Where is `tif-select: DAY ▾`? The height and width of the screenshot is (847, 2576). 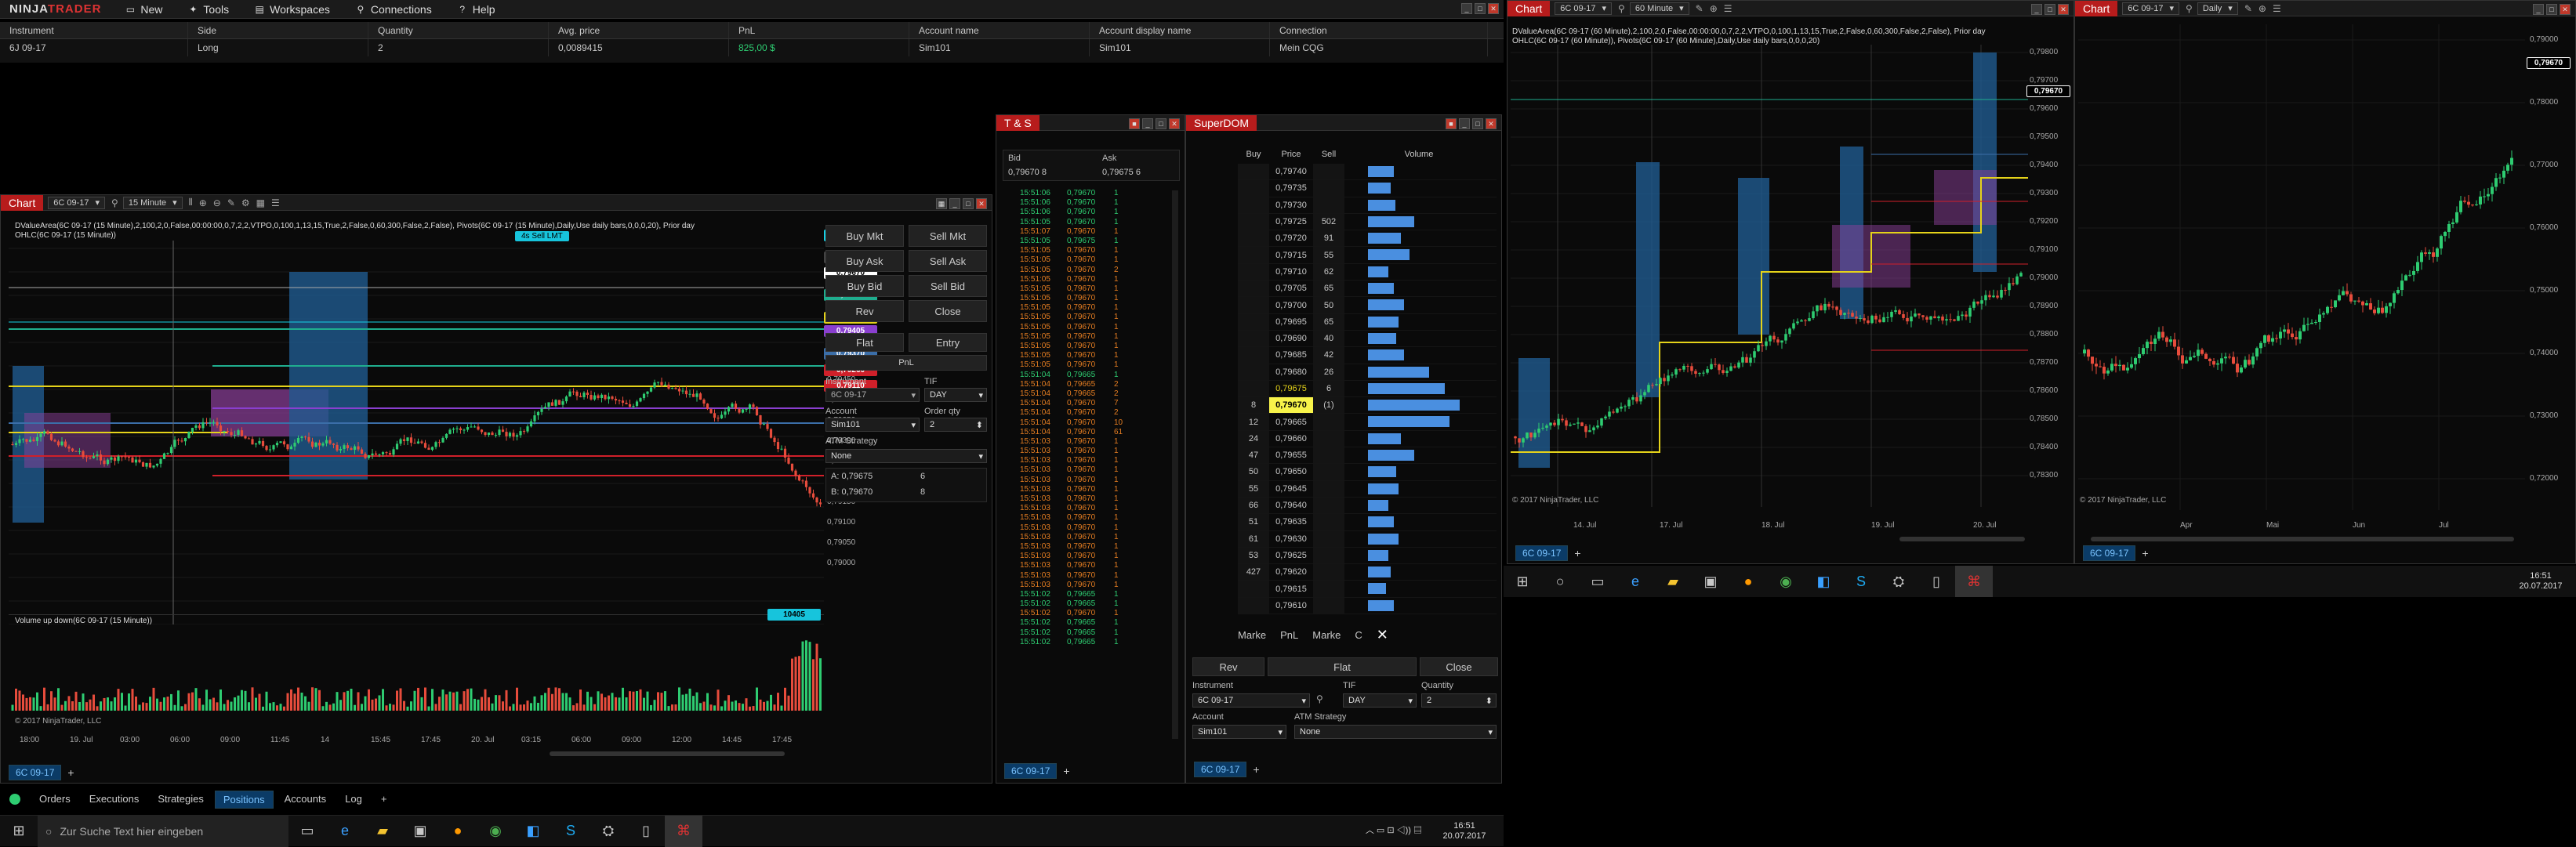 tif-select: DAY ▾ is located at coordinates (955, 395).